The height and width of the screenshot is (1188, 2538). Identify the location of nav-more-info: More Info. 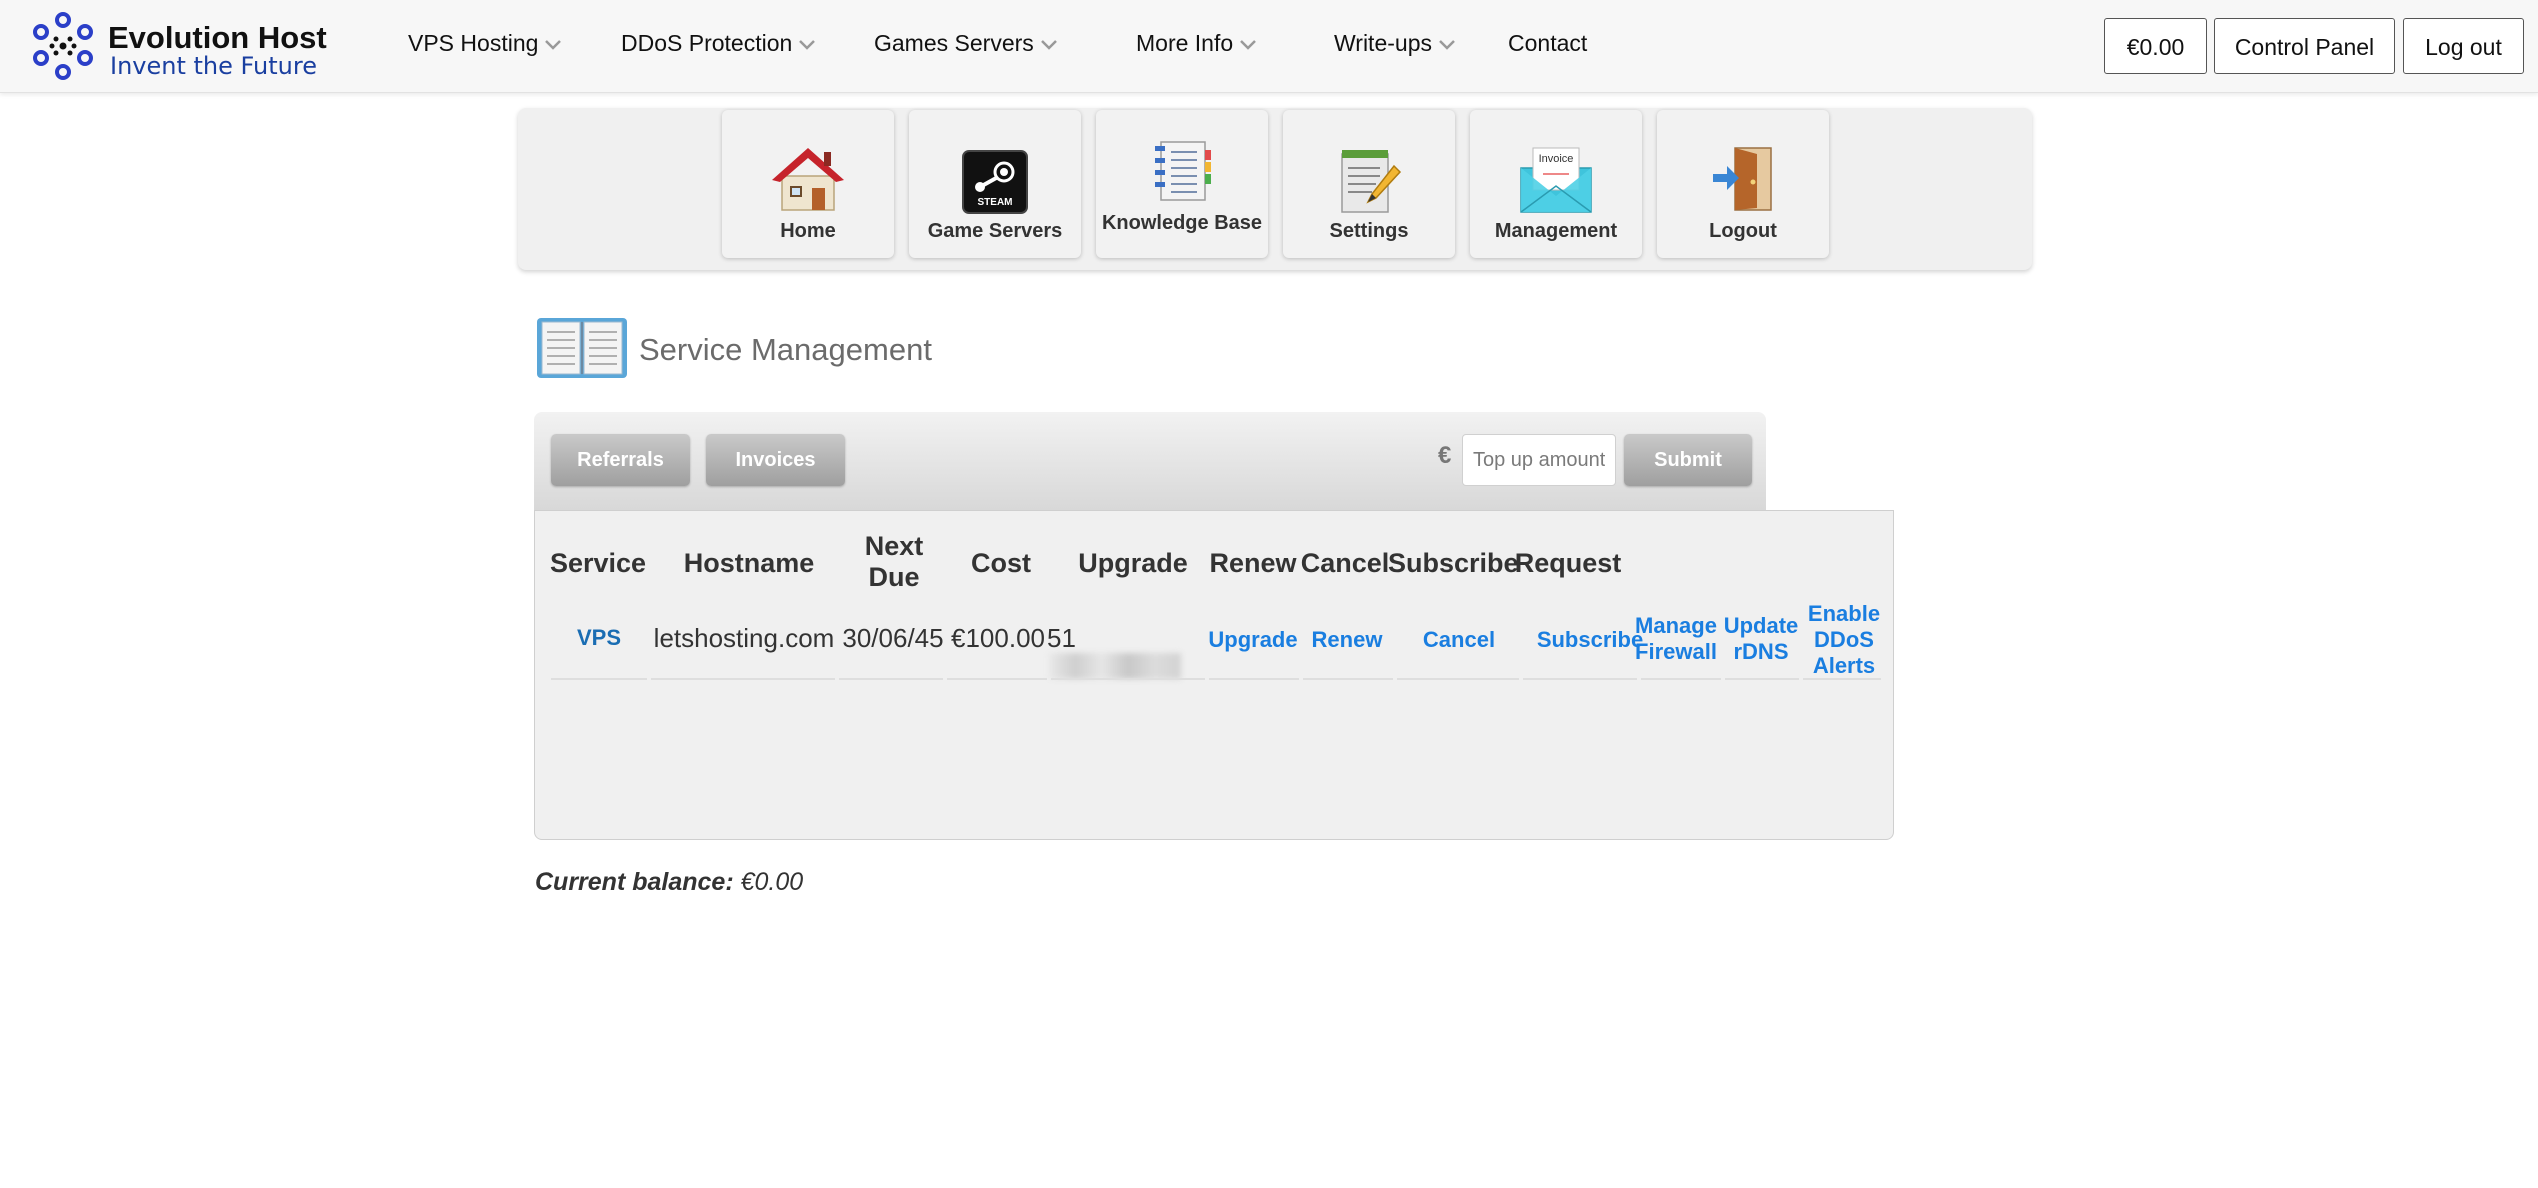
(1196, 43).